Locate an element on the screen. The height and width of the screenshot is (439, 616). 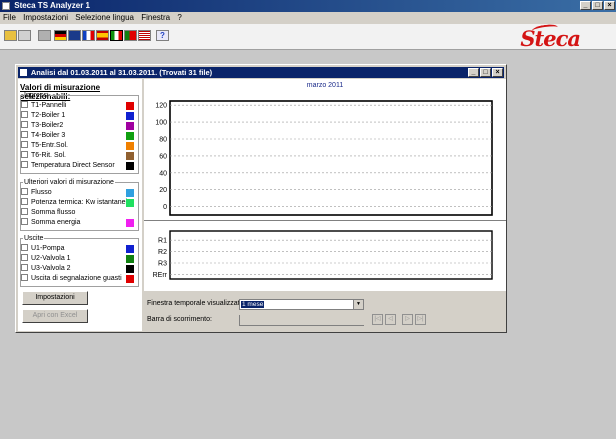
option-potenza: Potenza termica: Kw istantanei is located at coordinates (77, 202).